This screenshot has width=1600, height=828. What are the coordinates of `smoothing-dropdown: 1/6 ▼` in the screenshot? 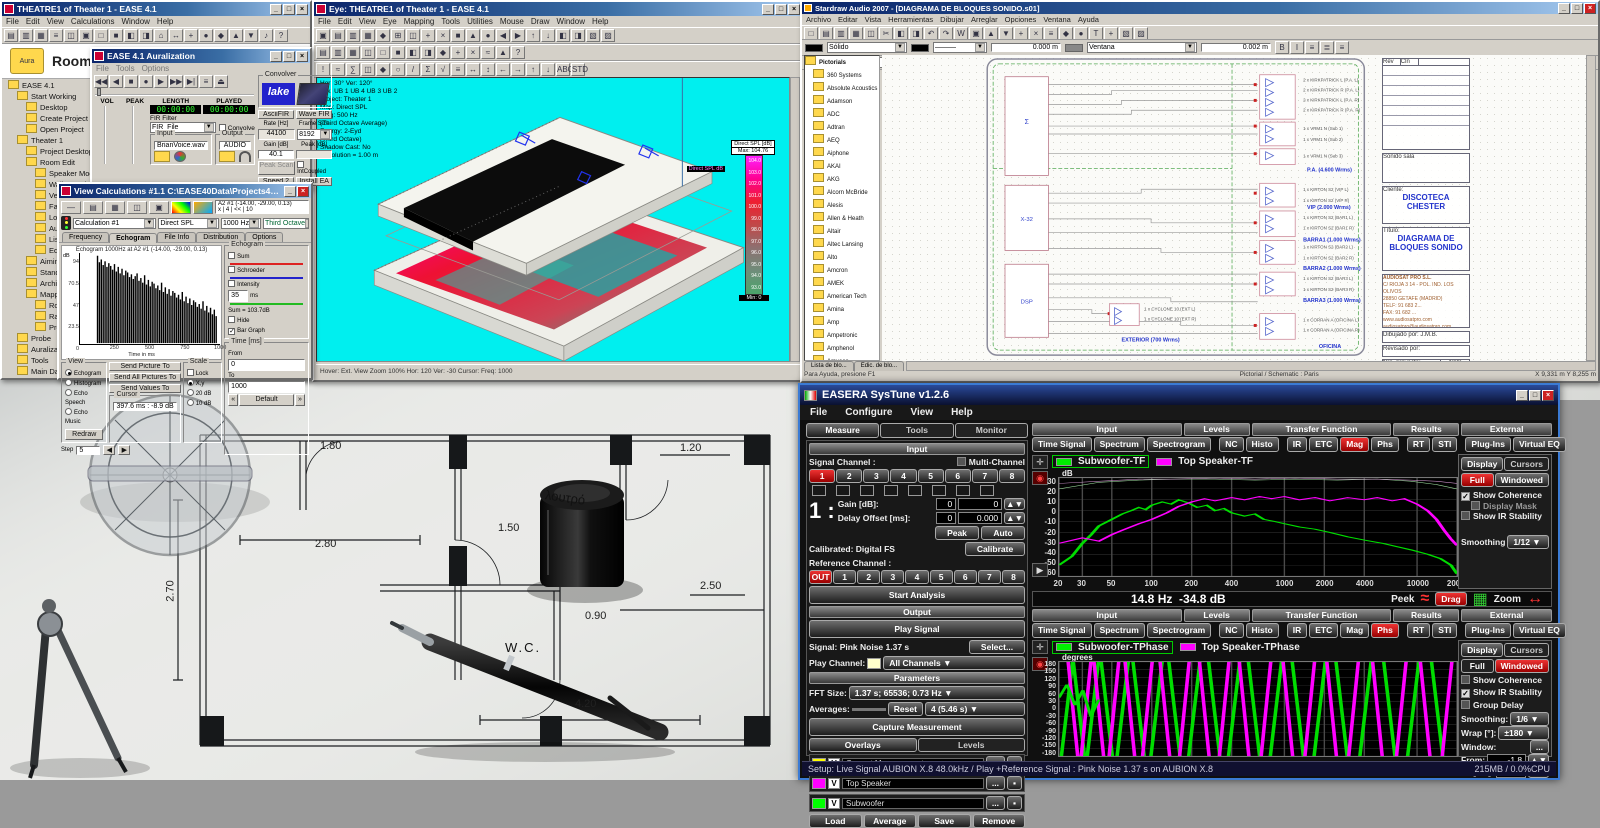 It's located at (1529, 719).